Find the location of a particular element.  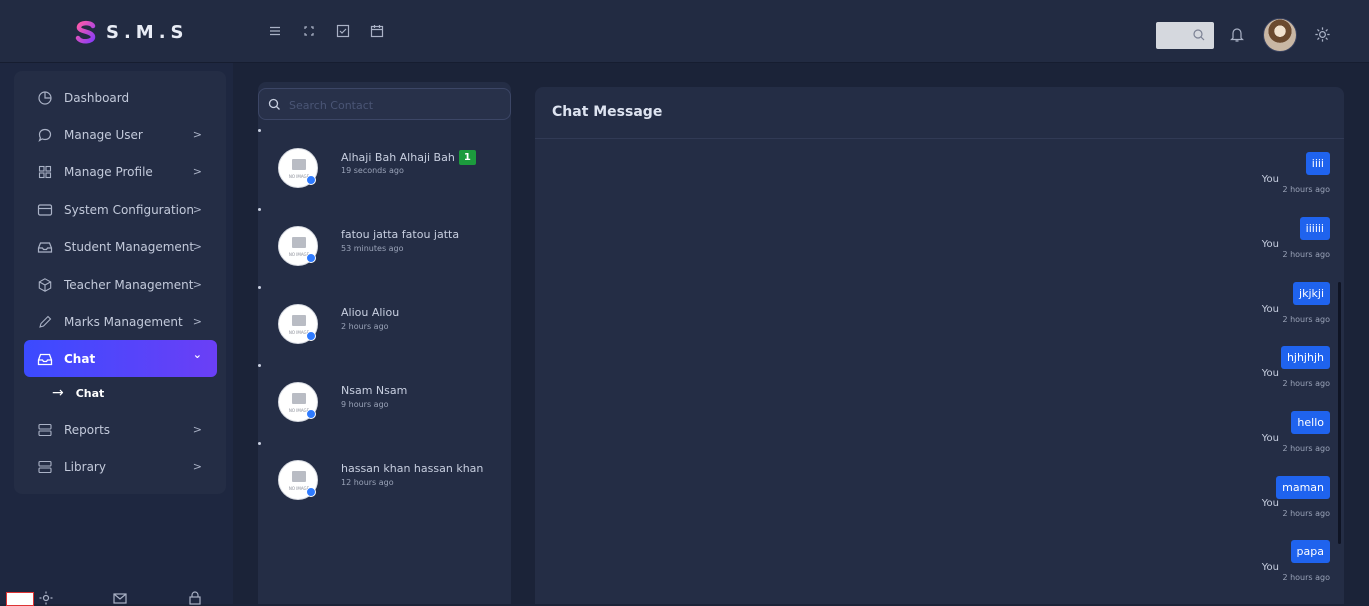

gear-icon is located at coordinates (1322, 34).